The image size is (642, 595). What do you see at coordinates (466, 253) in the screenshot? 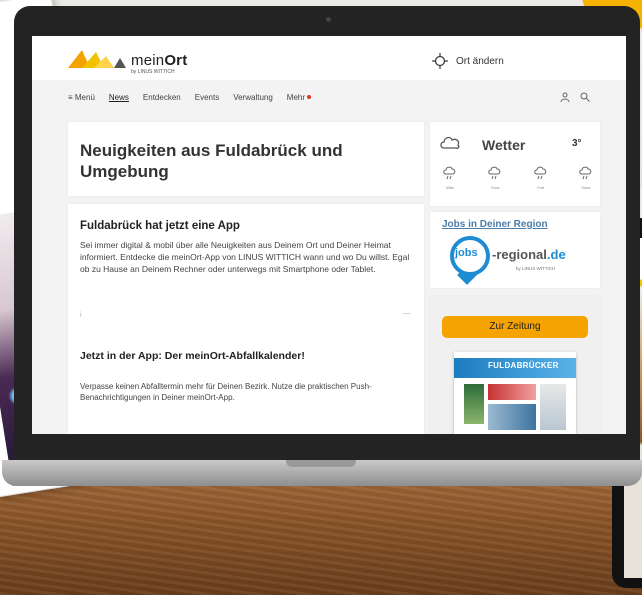
I see `jobs-logo-part1: jobs` at bounding box center [466, 253].